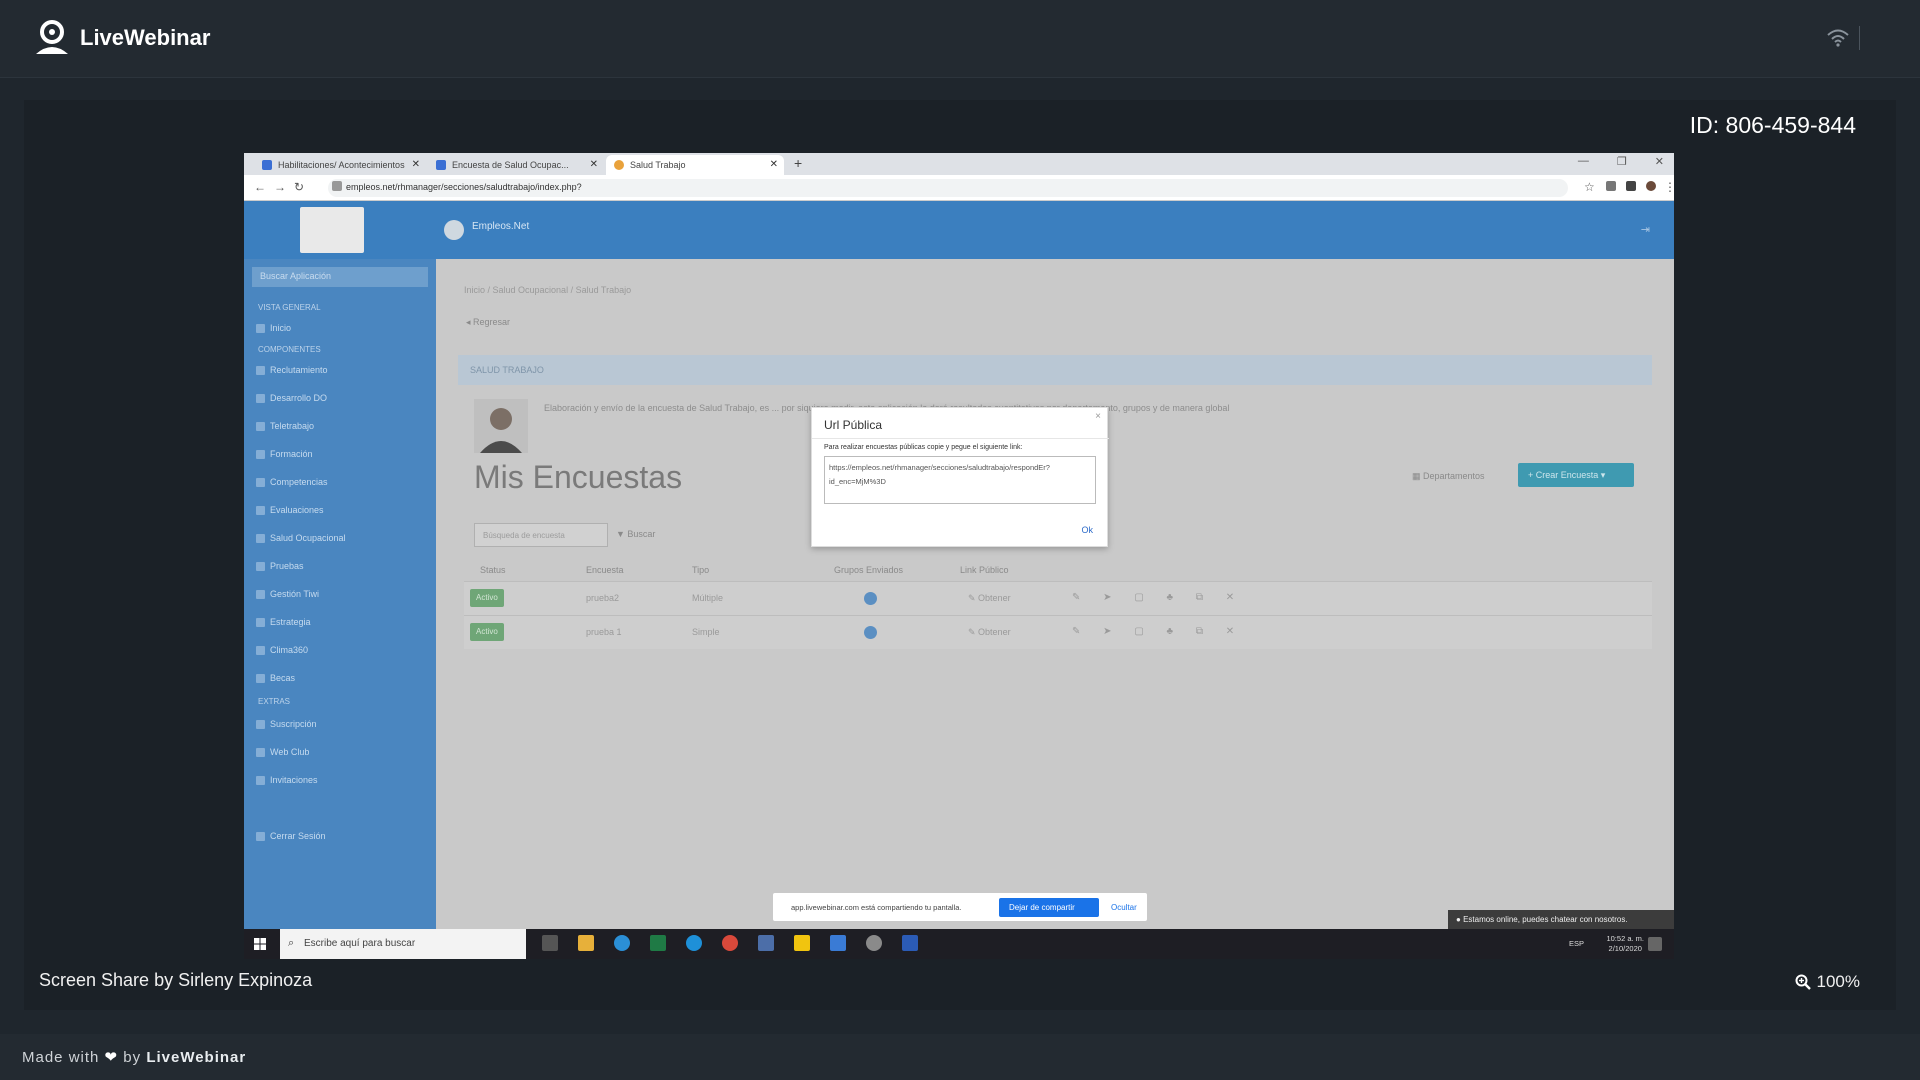 The width and height of the screenshot is (1920, 1080). I want to click on column-header: Status, so click(493, 570).